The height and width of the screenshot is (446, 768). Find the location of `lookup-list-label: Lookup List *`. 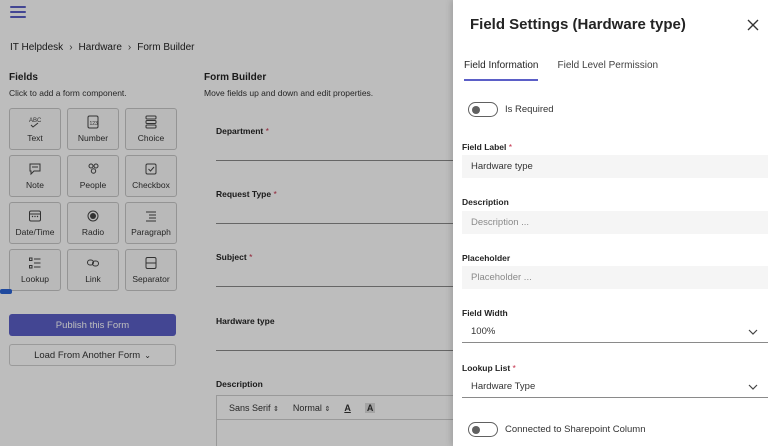

lookup-list-label: Lookup List * is located at coordinates (489, 368).